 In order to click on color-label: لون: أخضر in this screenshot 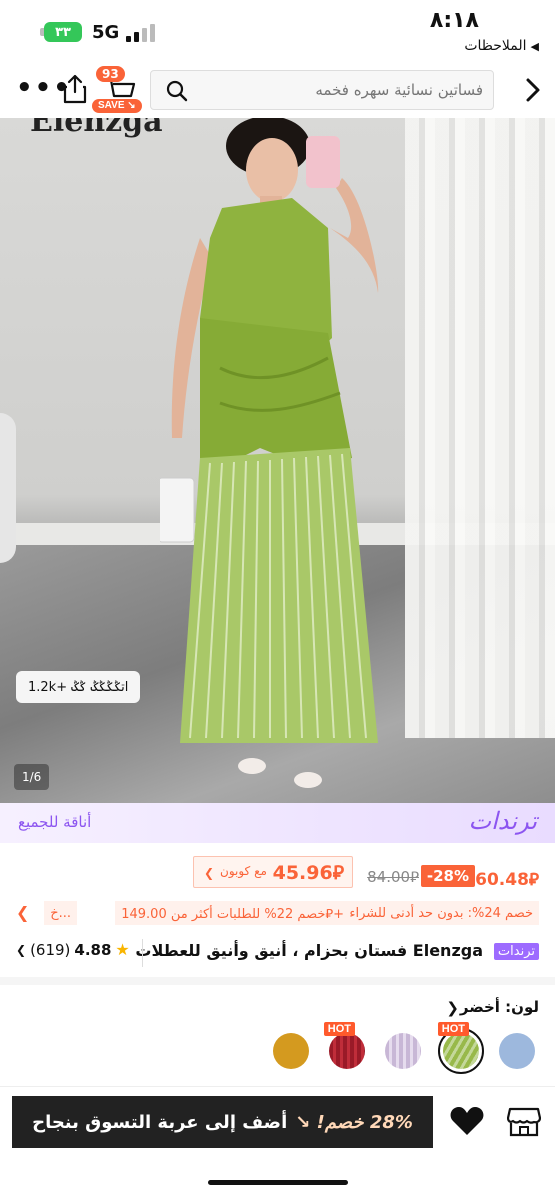, I will do `click(499, 1007)`.